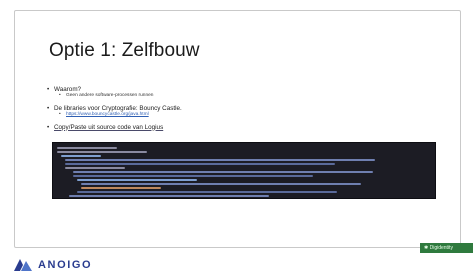 The height and width of the screenshot is (271, 473). I want to click on bullet-copy-paste: Copy/Paste uit source code van Logius, so click(242, 127).